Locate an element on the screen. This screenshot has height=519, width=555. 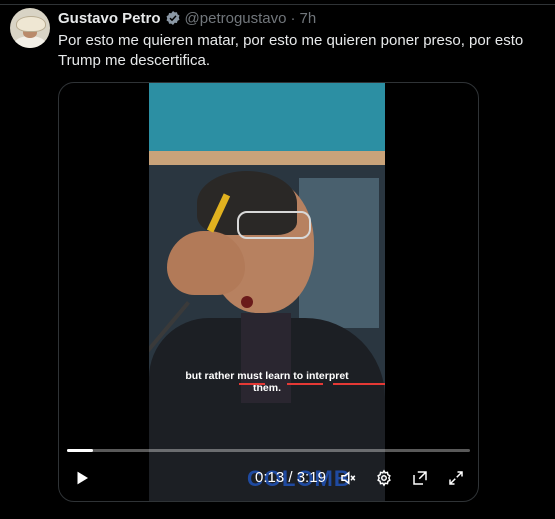
current-time: 0:13 is located at coordinates (270, 477).